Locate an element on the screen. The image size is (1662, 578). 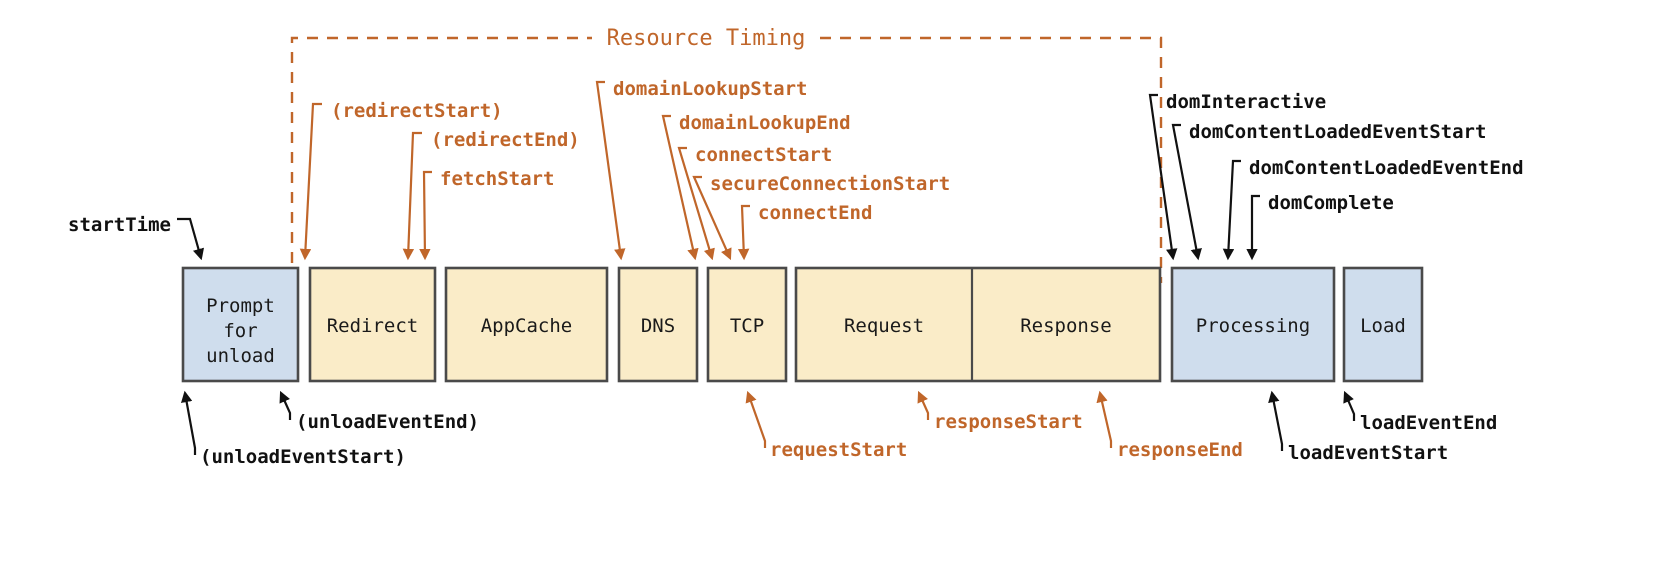
annotation-dom-interactive-label: domInteractive is located at coordinates (1246, 102).